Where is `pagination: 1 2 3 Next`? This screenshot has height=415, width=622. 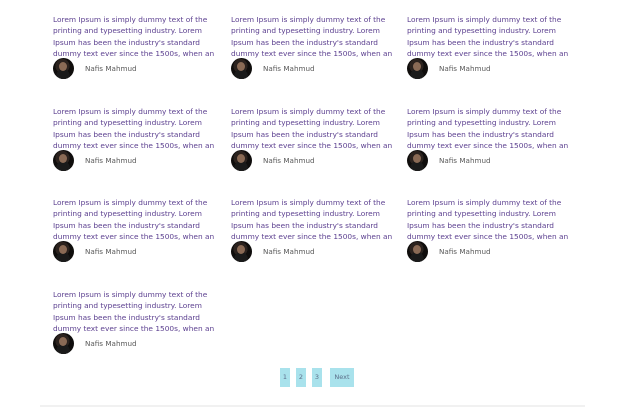 pagination: 1 2 3 Next is located at coordinates (317, 377).